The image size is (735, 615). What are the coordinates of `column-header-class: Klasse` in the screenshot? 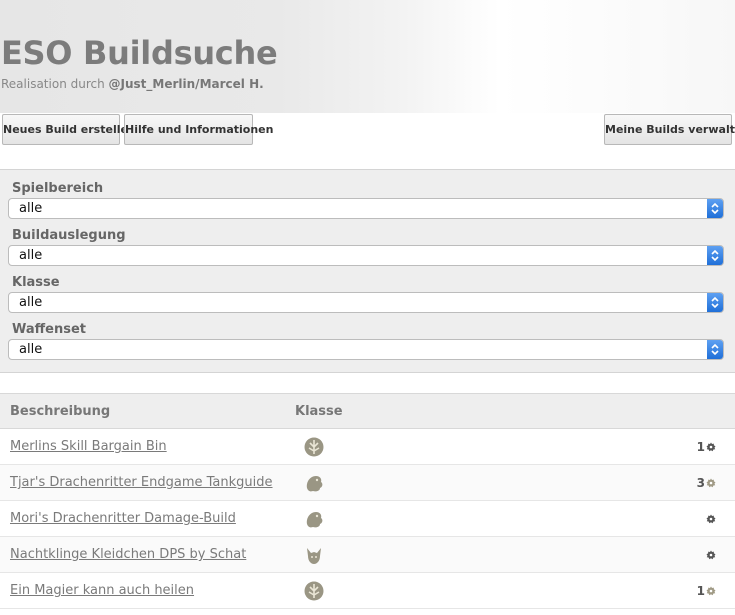 It's located at (319, 411).